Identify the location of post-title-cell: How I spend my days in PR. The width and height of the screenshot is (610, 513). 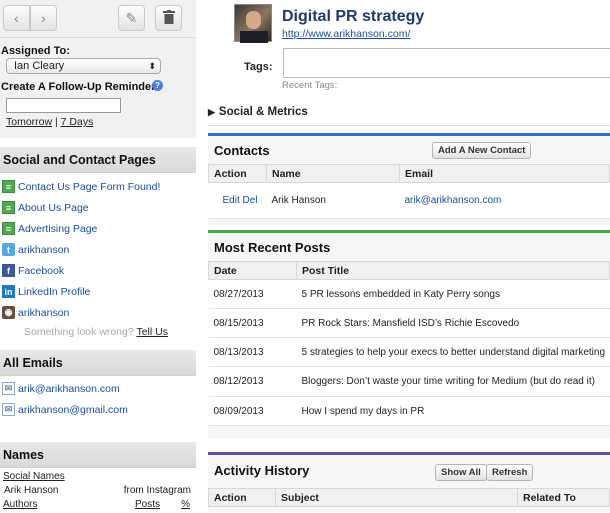
(453, 411).